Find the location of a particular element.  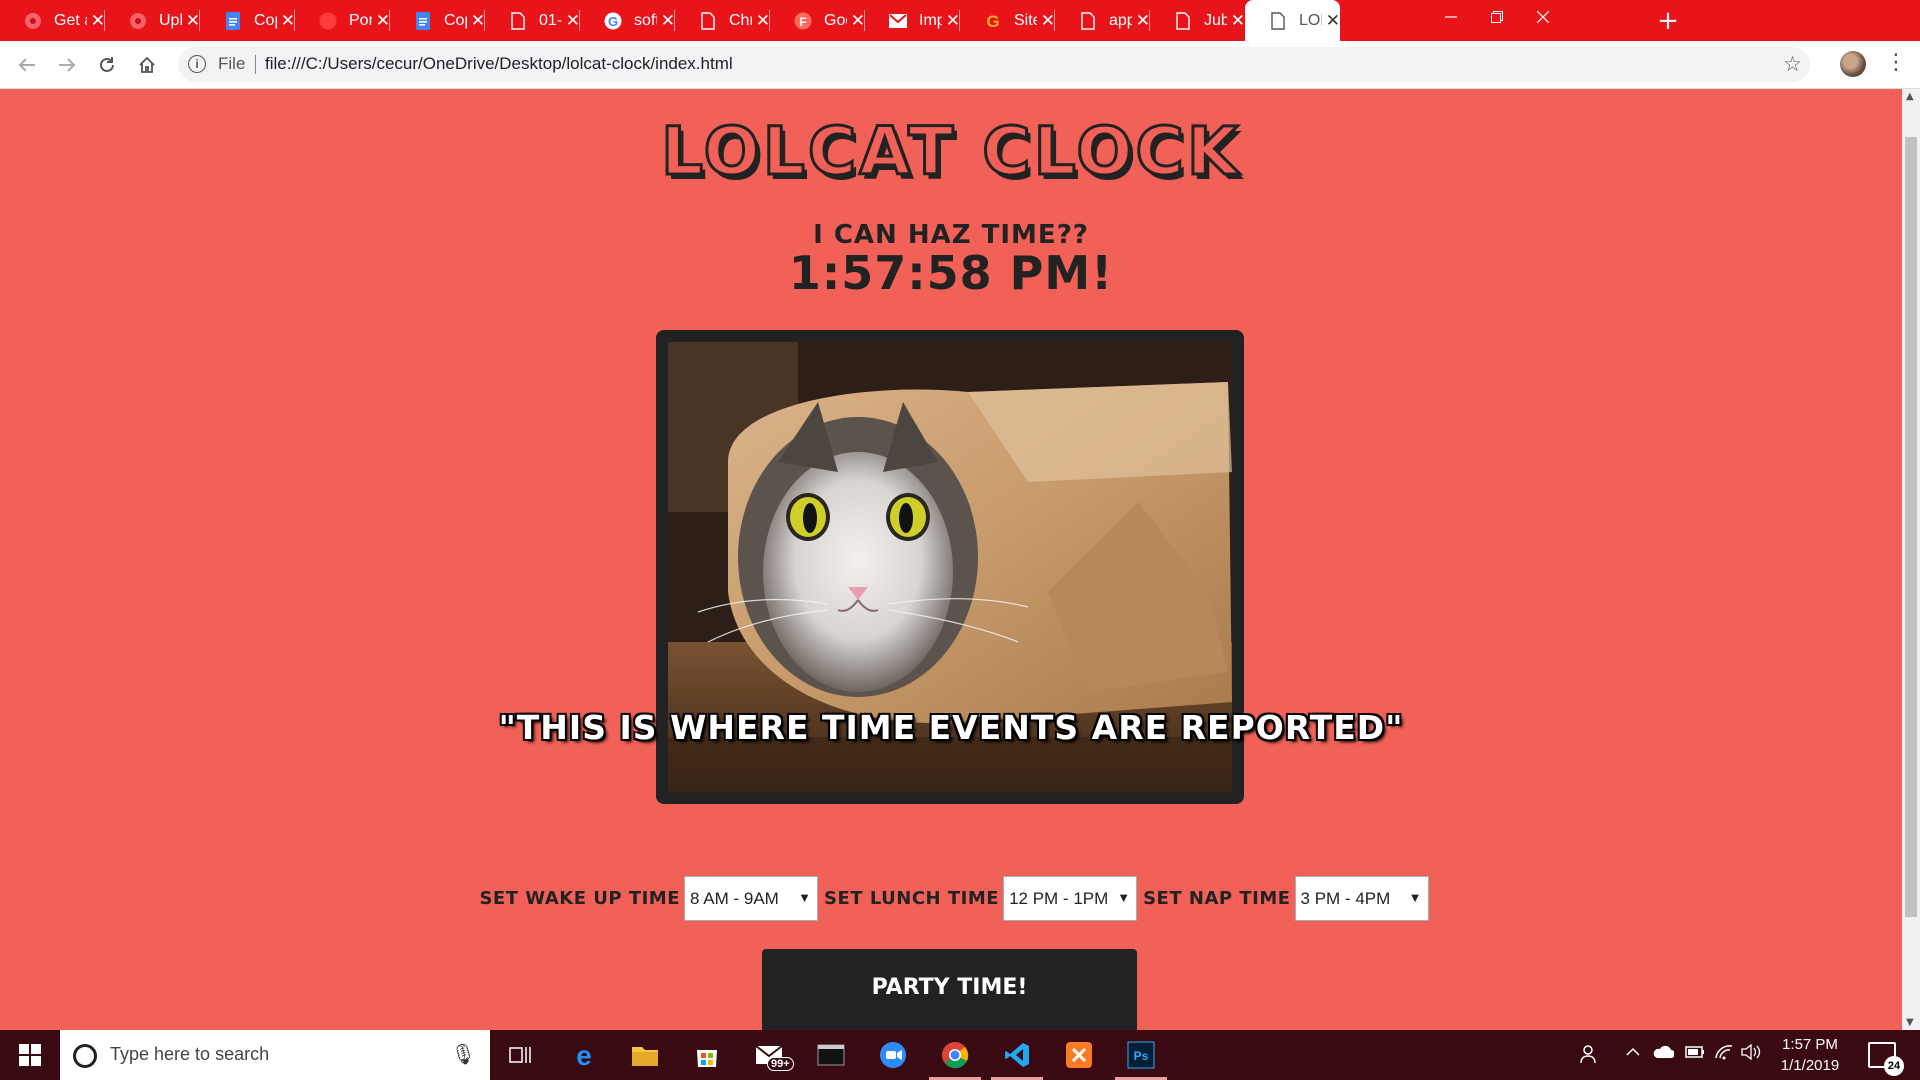

nap-time-select: 3 PM - 4PM ▼ is located at coordinates (1361, 898).